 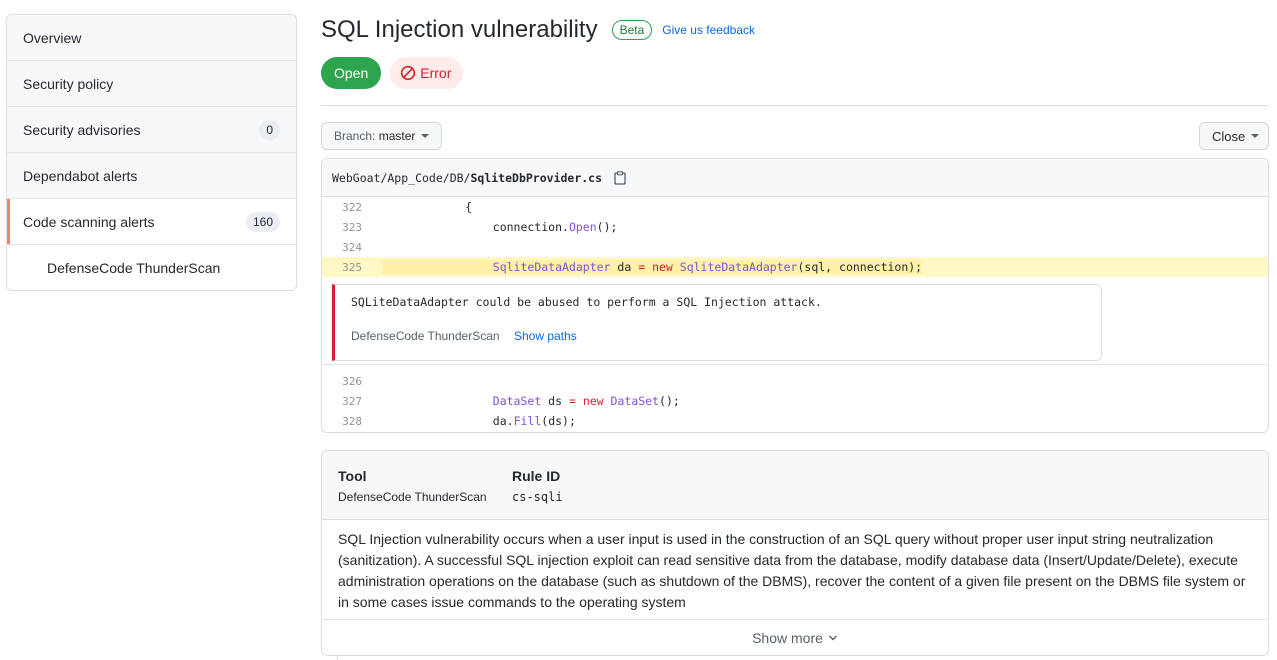 What do you see at coordinates (632, 30) in the screenshot?
I see `beta-badge: Beta` at bounding box center [632, 30].